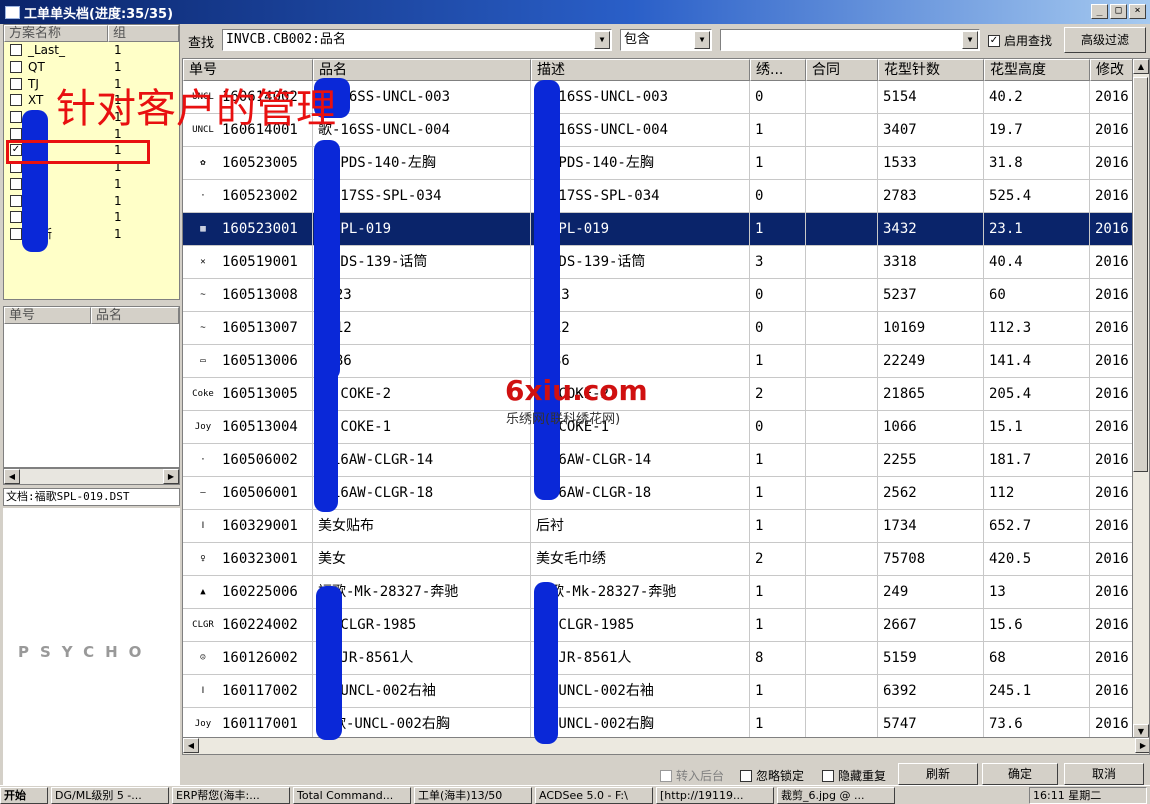  I want to click on sub-table: 单号 品名, so click(91, 387).